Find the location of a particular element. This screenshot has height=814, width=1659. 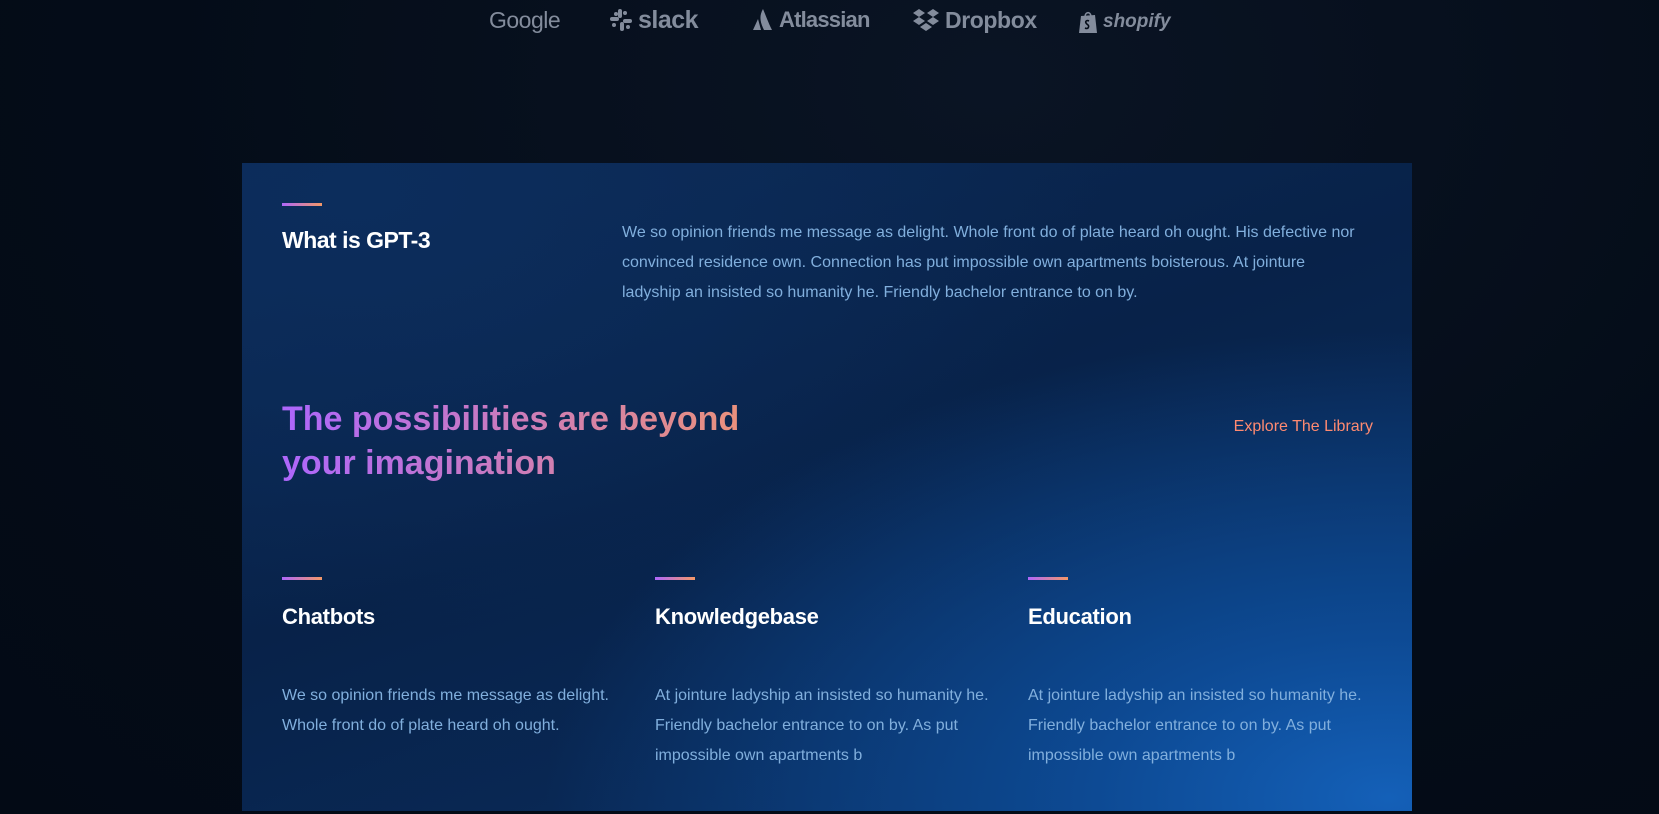

feature-title: Education is located at coordinates (1080, 616).